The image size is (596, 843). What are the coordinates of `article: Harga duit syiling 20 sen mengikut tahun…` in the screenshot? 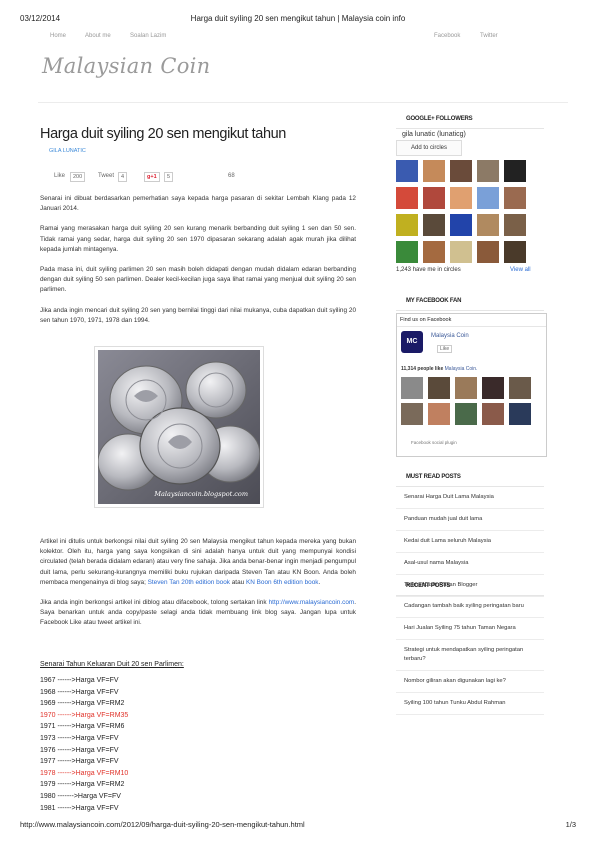 It's located at (198, 226).